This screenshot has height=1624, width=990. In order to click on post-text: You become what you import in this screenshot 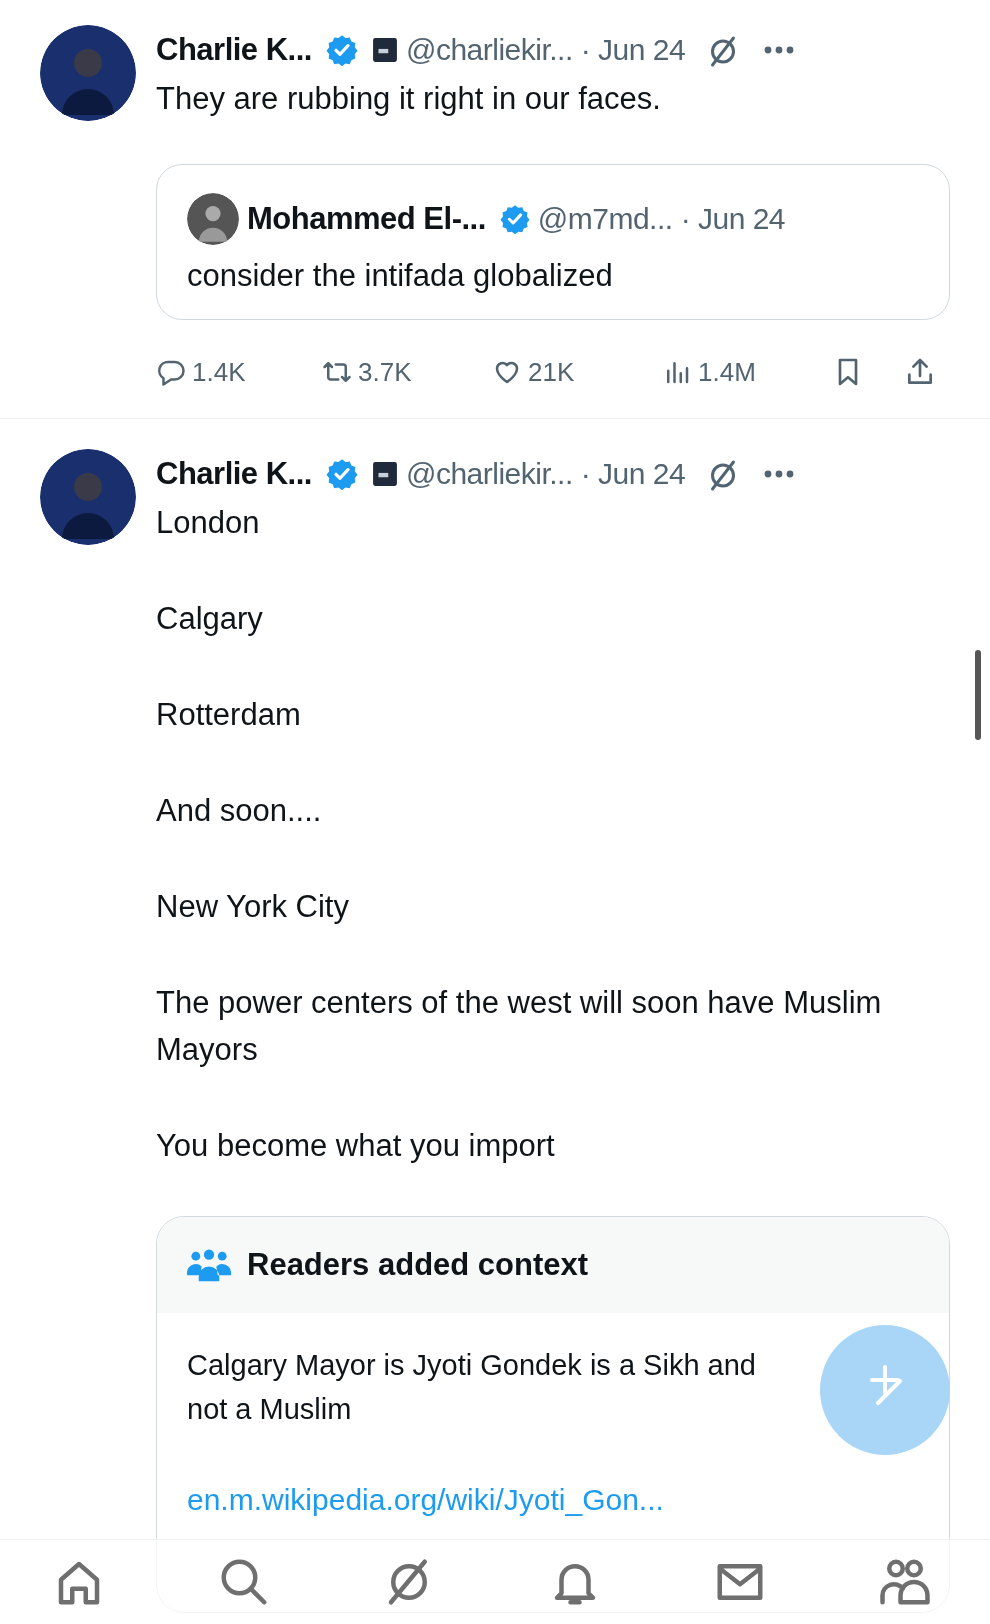, I will do `click(356, 1146)`.